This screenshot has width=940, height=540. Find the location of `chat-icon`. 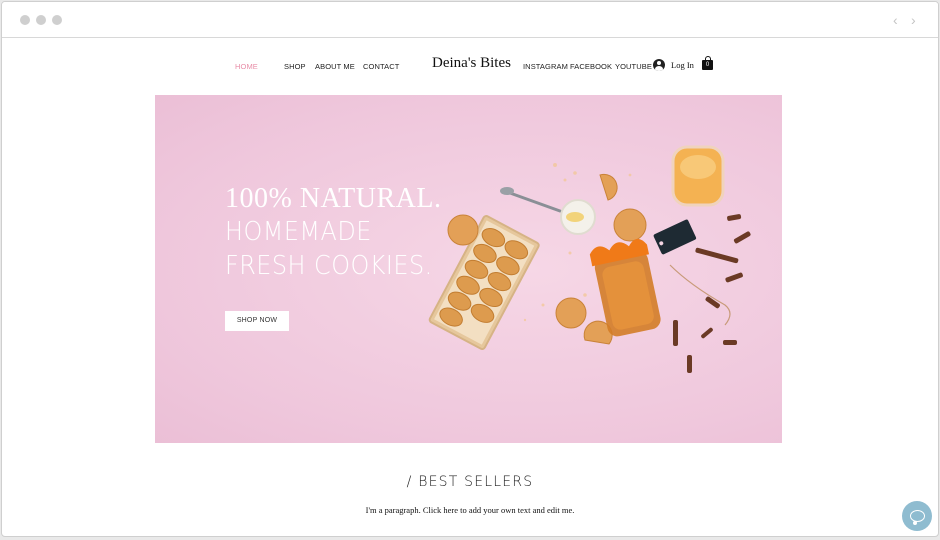

chat-icon is located at coordinates (917, 516).